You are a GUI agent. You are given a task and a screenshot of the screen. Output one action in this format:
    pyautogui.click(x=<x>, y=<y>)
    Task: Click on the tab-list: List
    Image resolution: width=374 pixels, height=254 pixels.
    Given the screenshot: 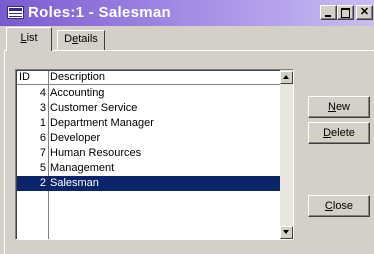 What is the action you would take?
    pyautogui.click(x=29, y=39)
    